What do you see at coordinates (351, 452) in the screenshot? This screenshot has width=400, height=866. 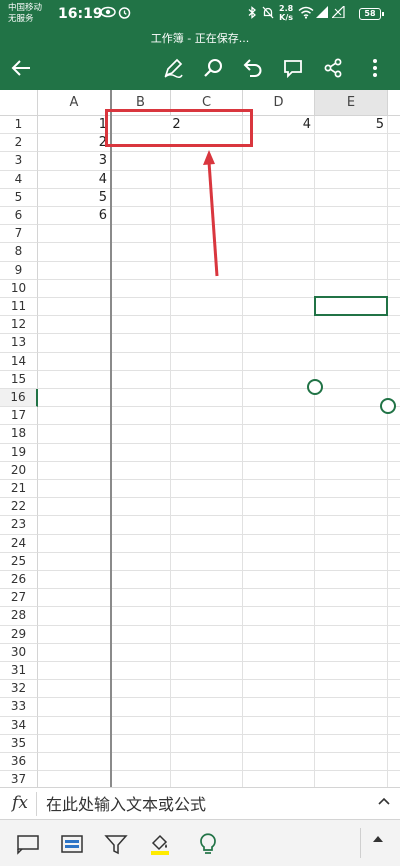 I see `cell-e19` at bounding box center [351, 452].